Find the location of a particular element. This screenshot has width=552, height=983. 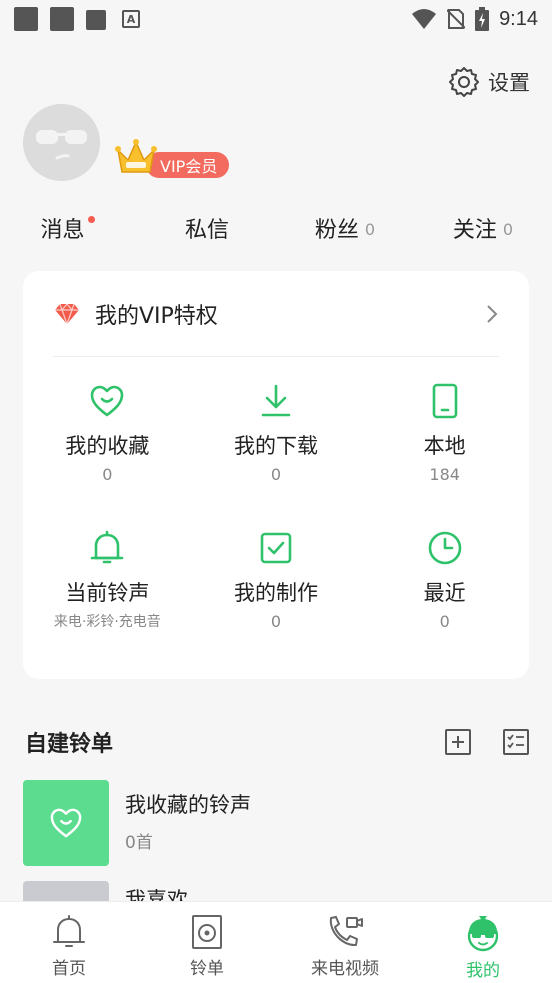

fans-tab: 粉丝 0 is located at coordinates (345, 228).